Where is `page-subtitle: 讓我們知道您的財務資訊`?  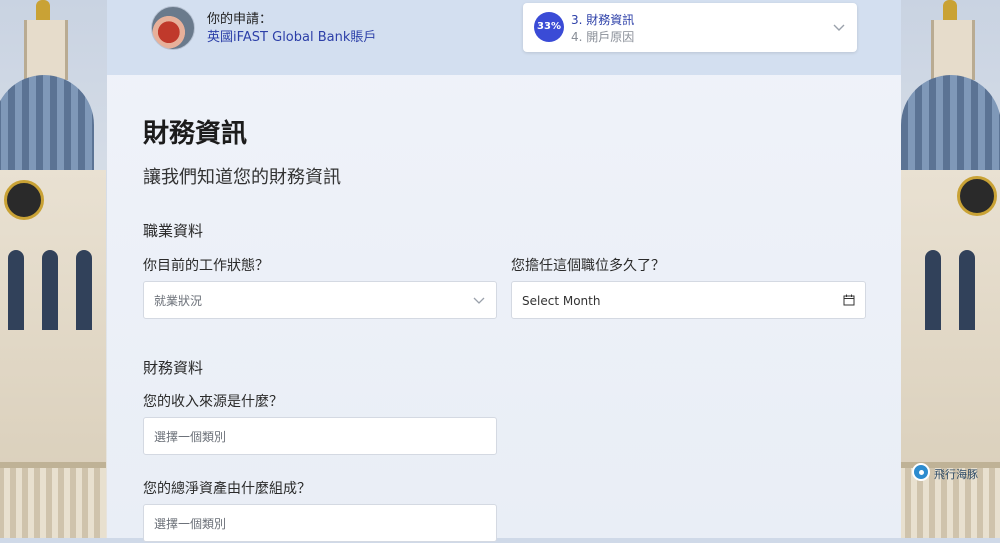
page-subtitle: 讓我們知道您的財務資訊 is located at coordinates (242, 177).